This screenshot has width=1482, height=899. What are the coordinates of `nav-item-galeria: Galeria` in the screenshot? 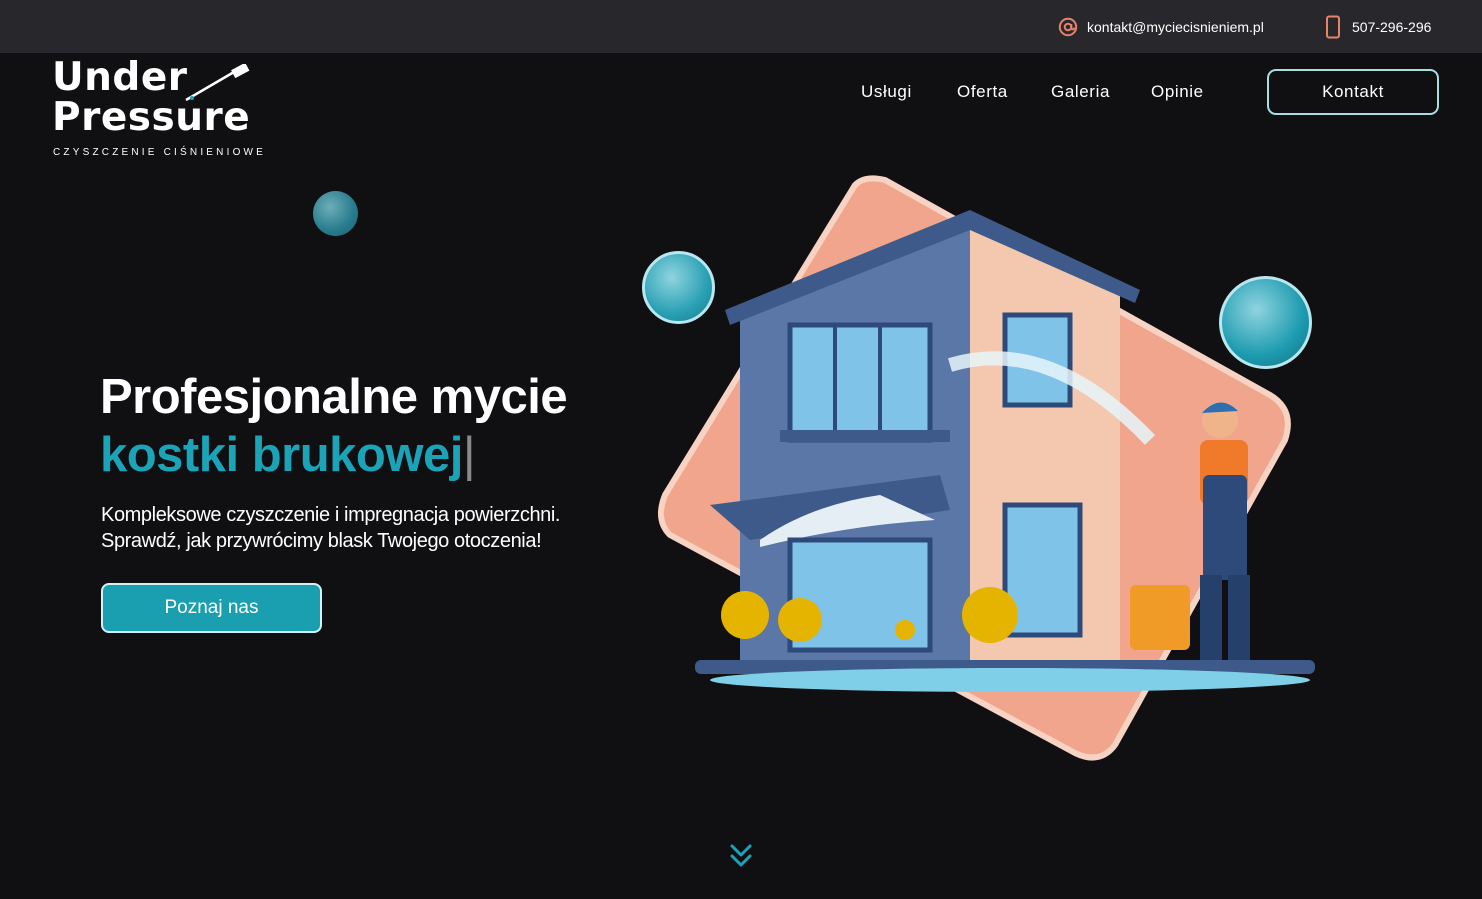 It's located at (1080, 92).